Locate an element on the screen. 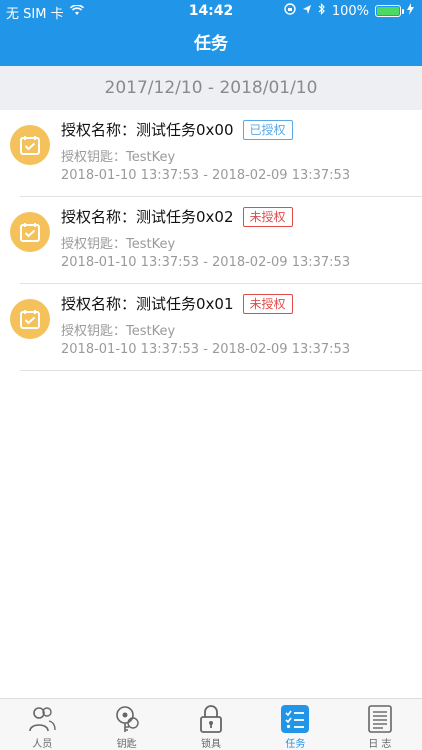 Image resolution: width=422 pixels, height=750 pixels. battery-icon is located at coordinates (389, 11).